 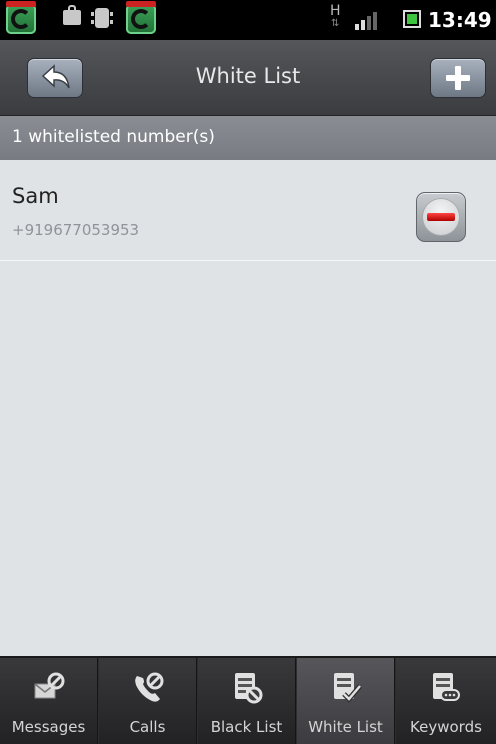 What do you see at coordinates (345, 727) in the screenshot?
I see `tab-label: White List` at bounding box center [345, 727].